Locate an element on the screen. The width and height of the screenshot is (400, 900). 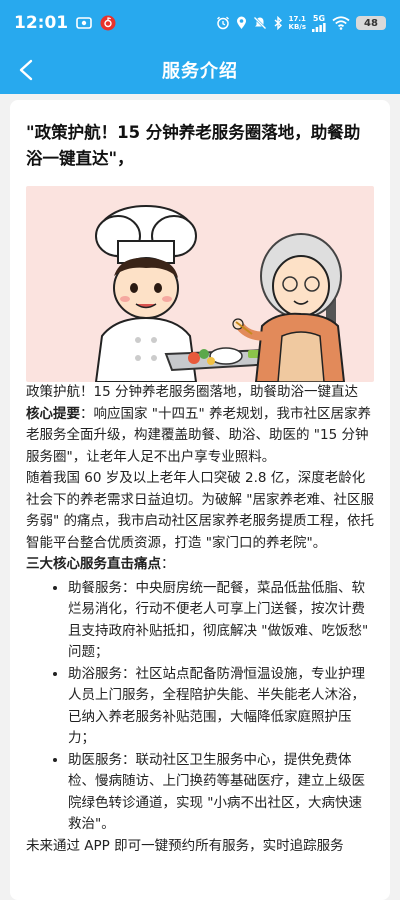
network-speed-value: 17.1 is located at coordinates (297, 19).